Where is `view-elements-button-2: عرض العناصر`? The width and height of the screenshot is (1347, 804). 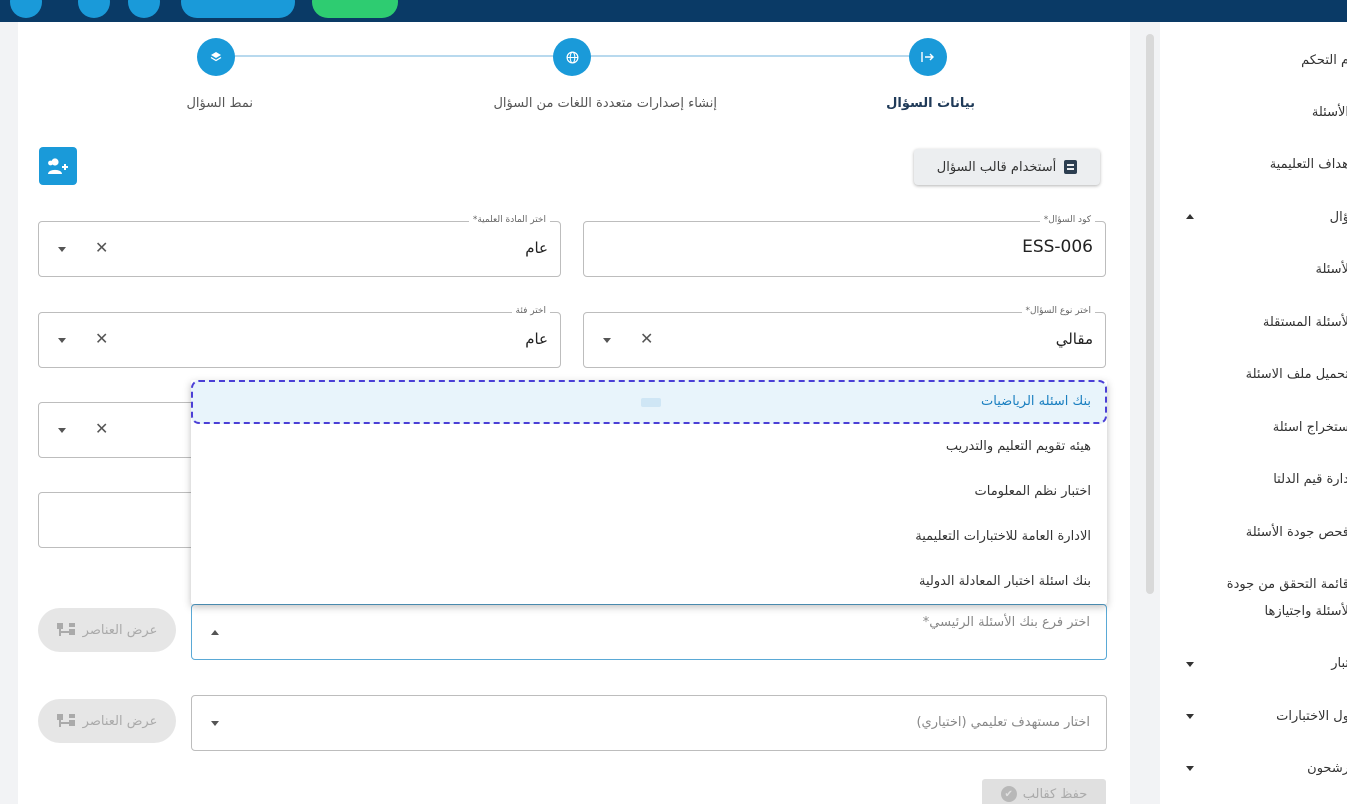
view-elements-button-2: عرض العناصر is located at coordinates (107, 721).